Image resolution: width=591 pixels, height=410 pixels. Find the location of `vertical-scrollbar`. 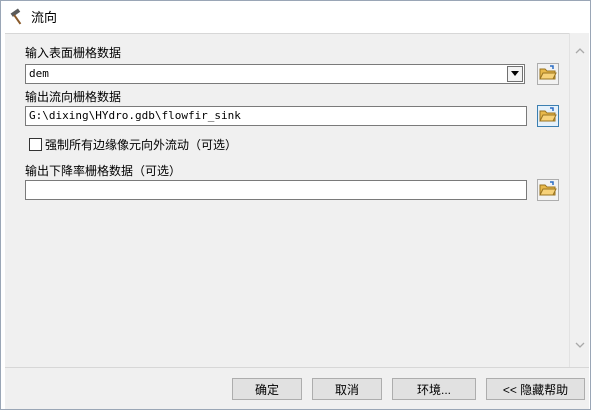

vertical-scrollbar is located at coordinates (579, 200).